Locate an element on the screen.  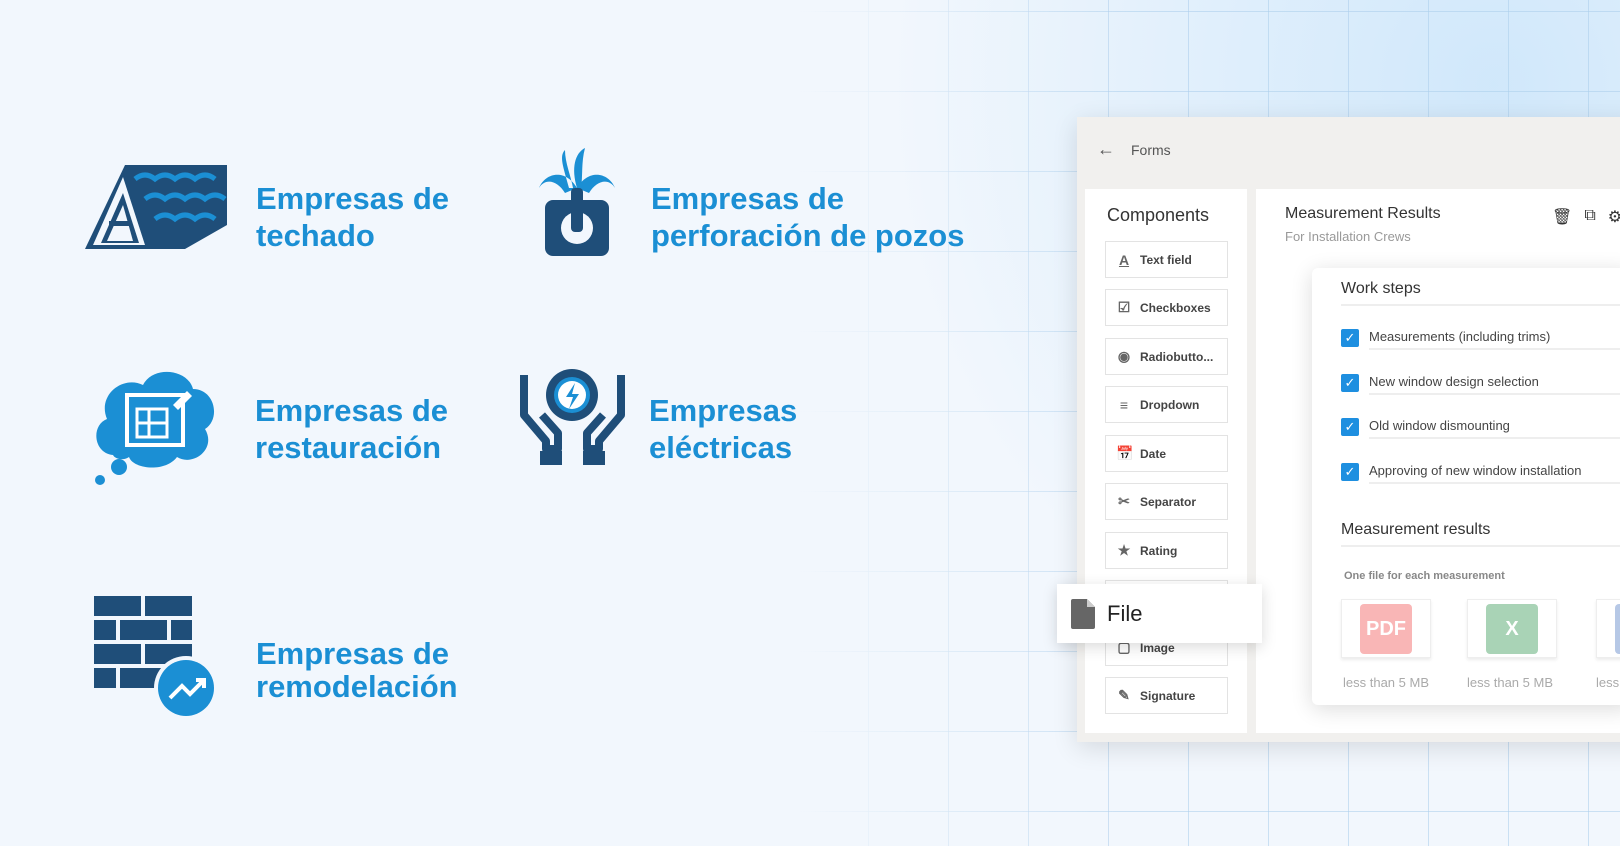
component-dropdown: ≡ Dropdown is located at coordinates (1166, 404).